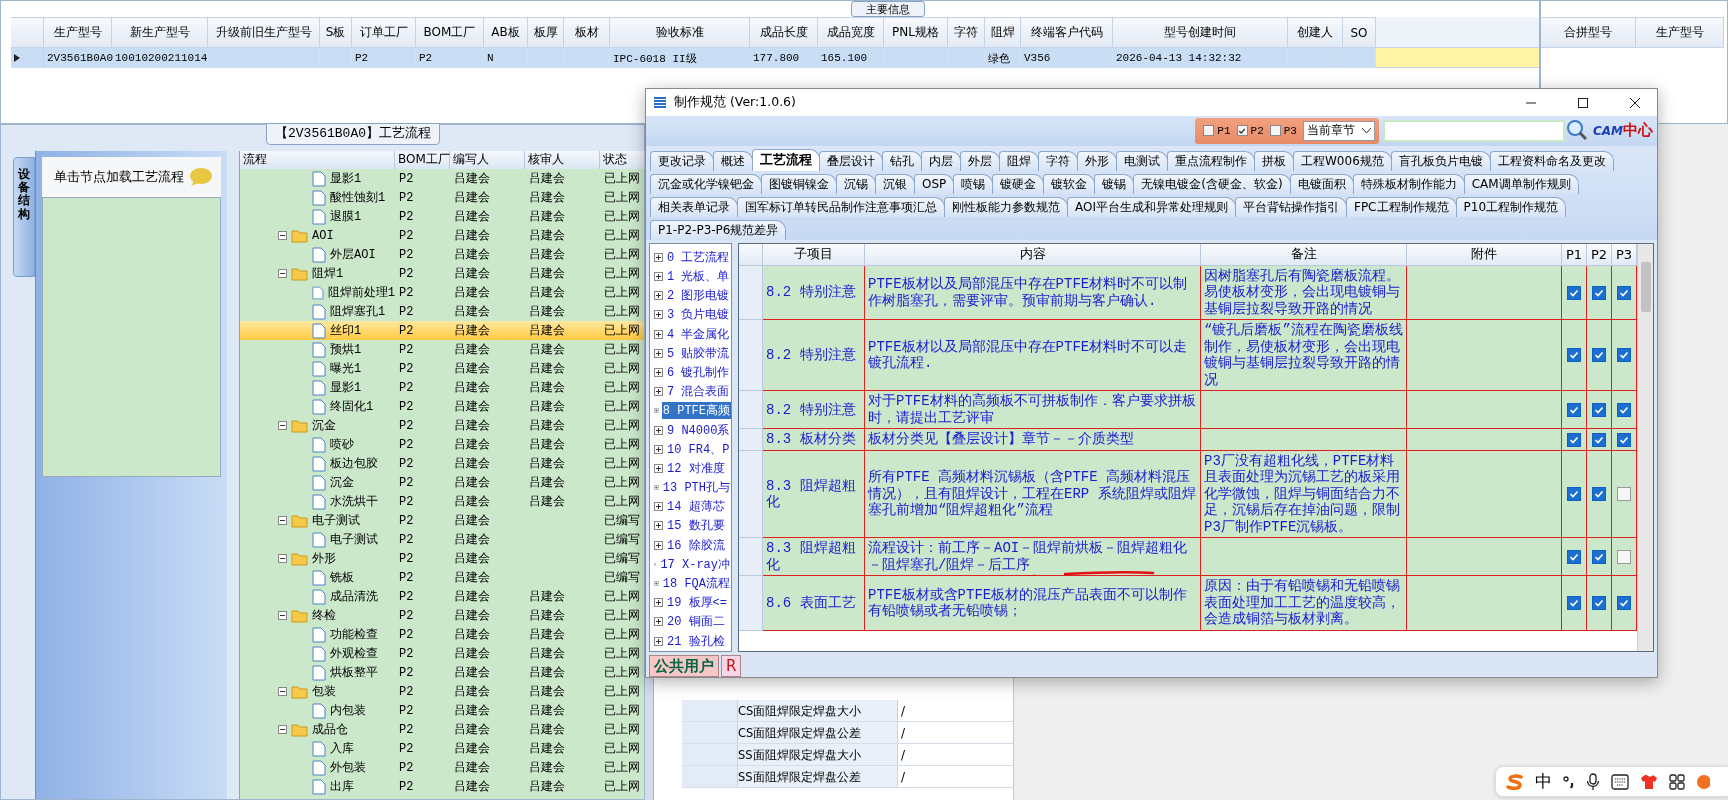 This screenshot has width=1728, height=800. I want to click on tree-row: 外形 P2 吕建会 已编写, so click(442, 558).